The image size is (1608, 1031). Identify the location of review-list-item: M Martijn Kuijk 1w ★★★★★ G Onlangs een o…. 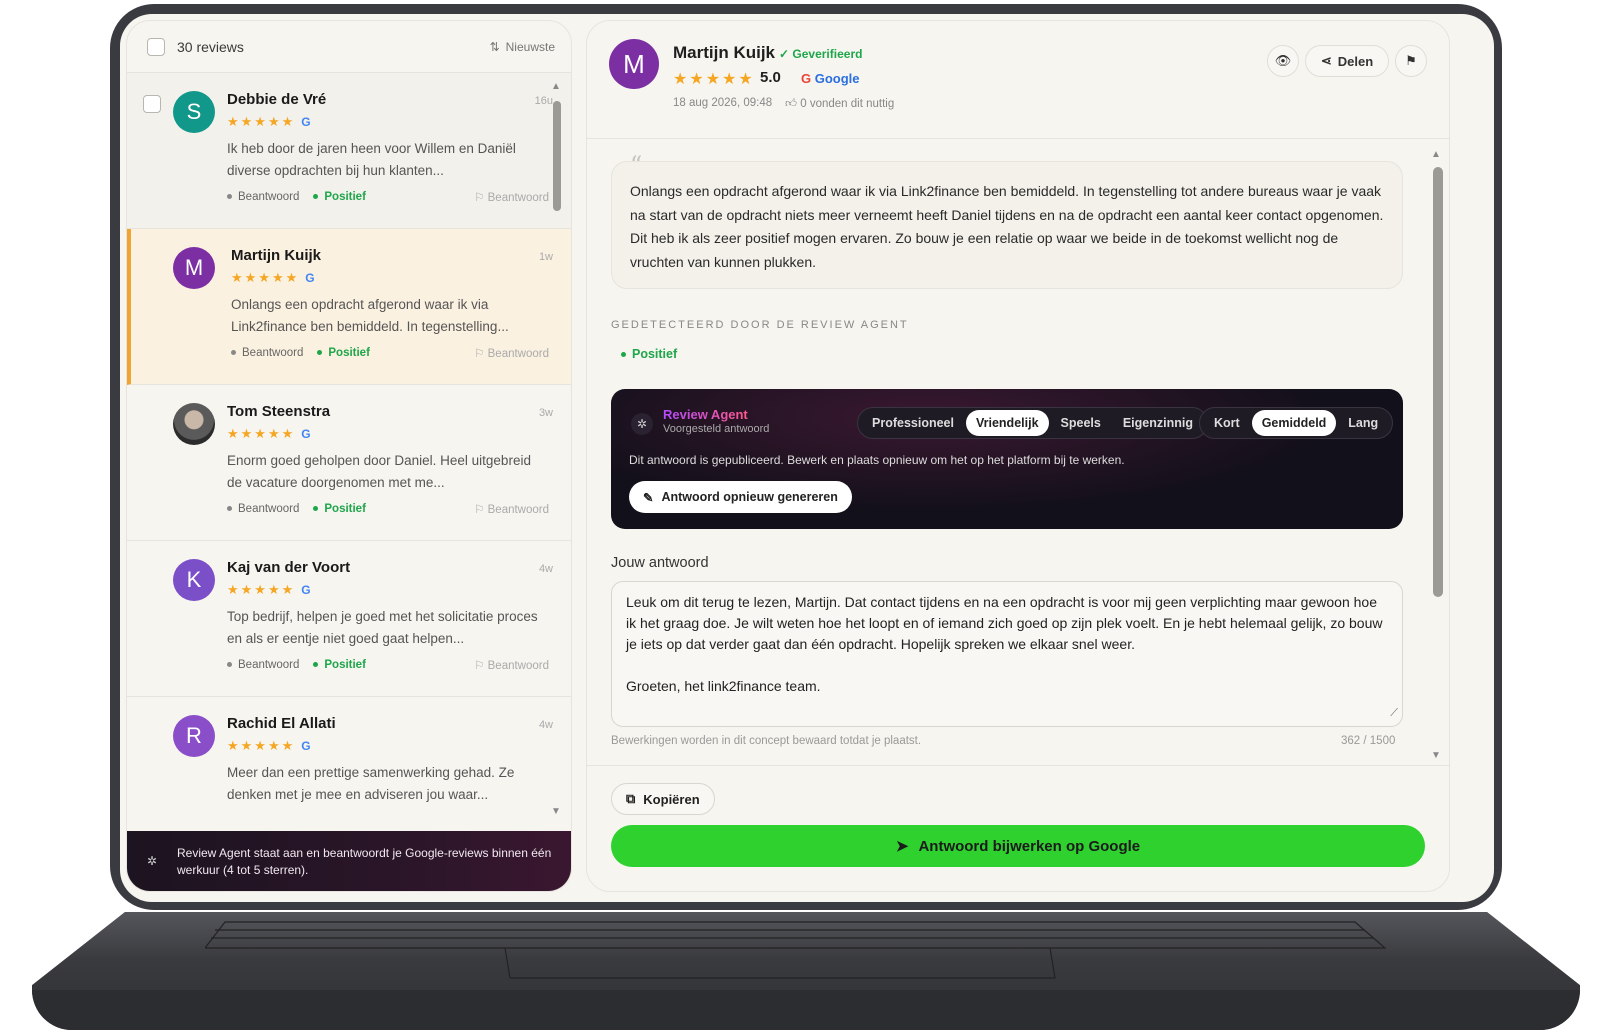
(349, 307).